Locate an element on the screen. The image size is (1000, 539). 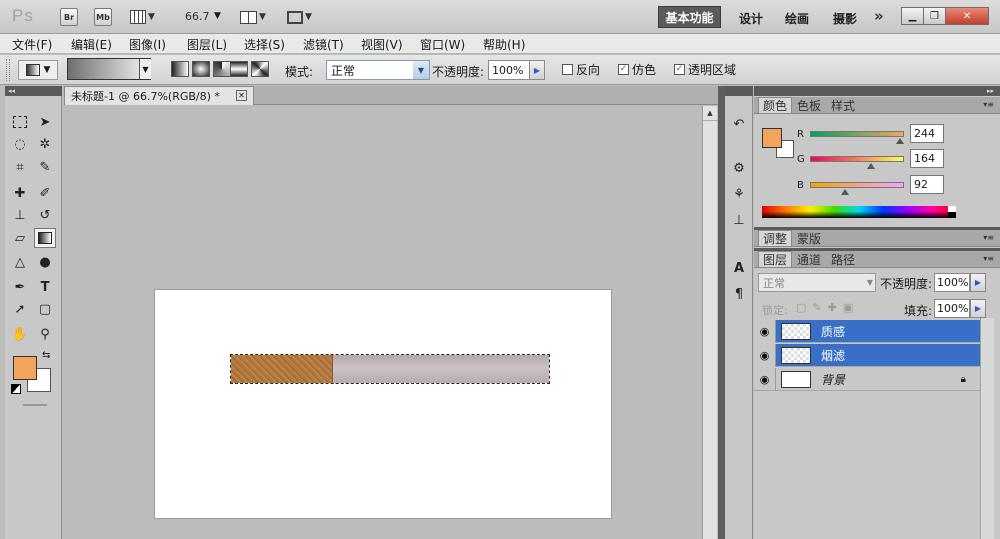
reverse-checkbox: 反向 is located at coordinates (581, 69).